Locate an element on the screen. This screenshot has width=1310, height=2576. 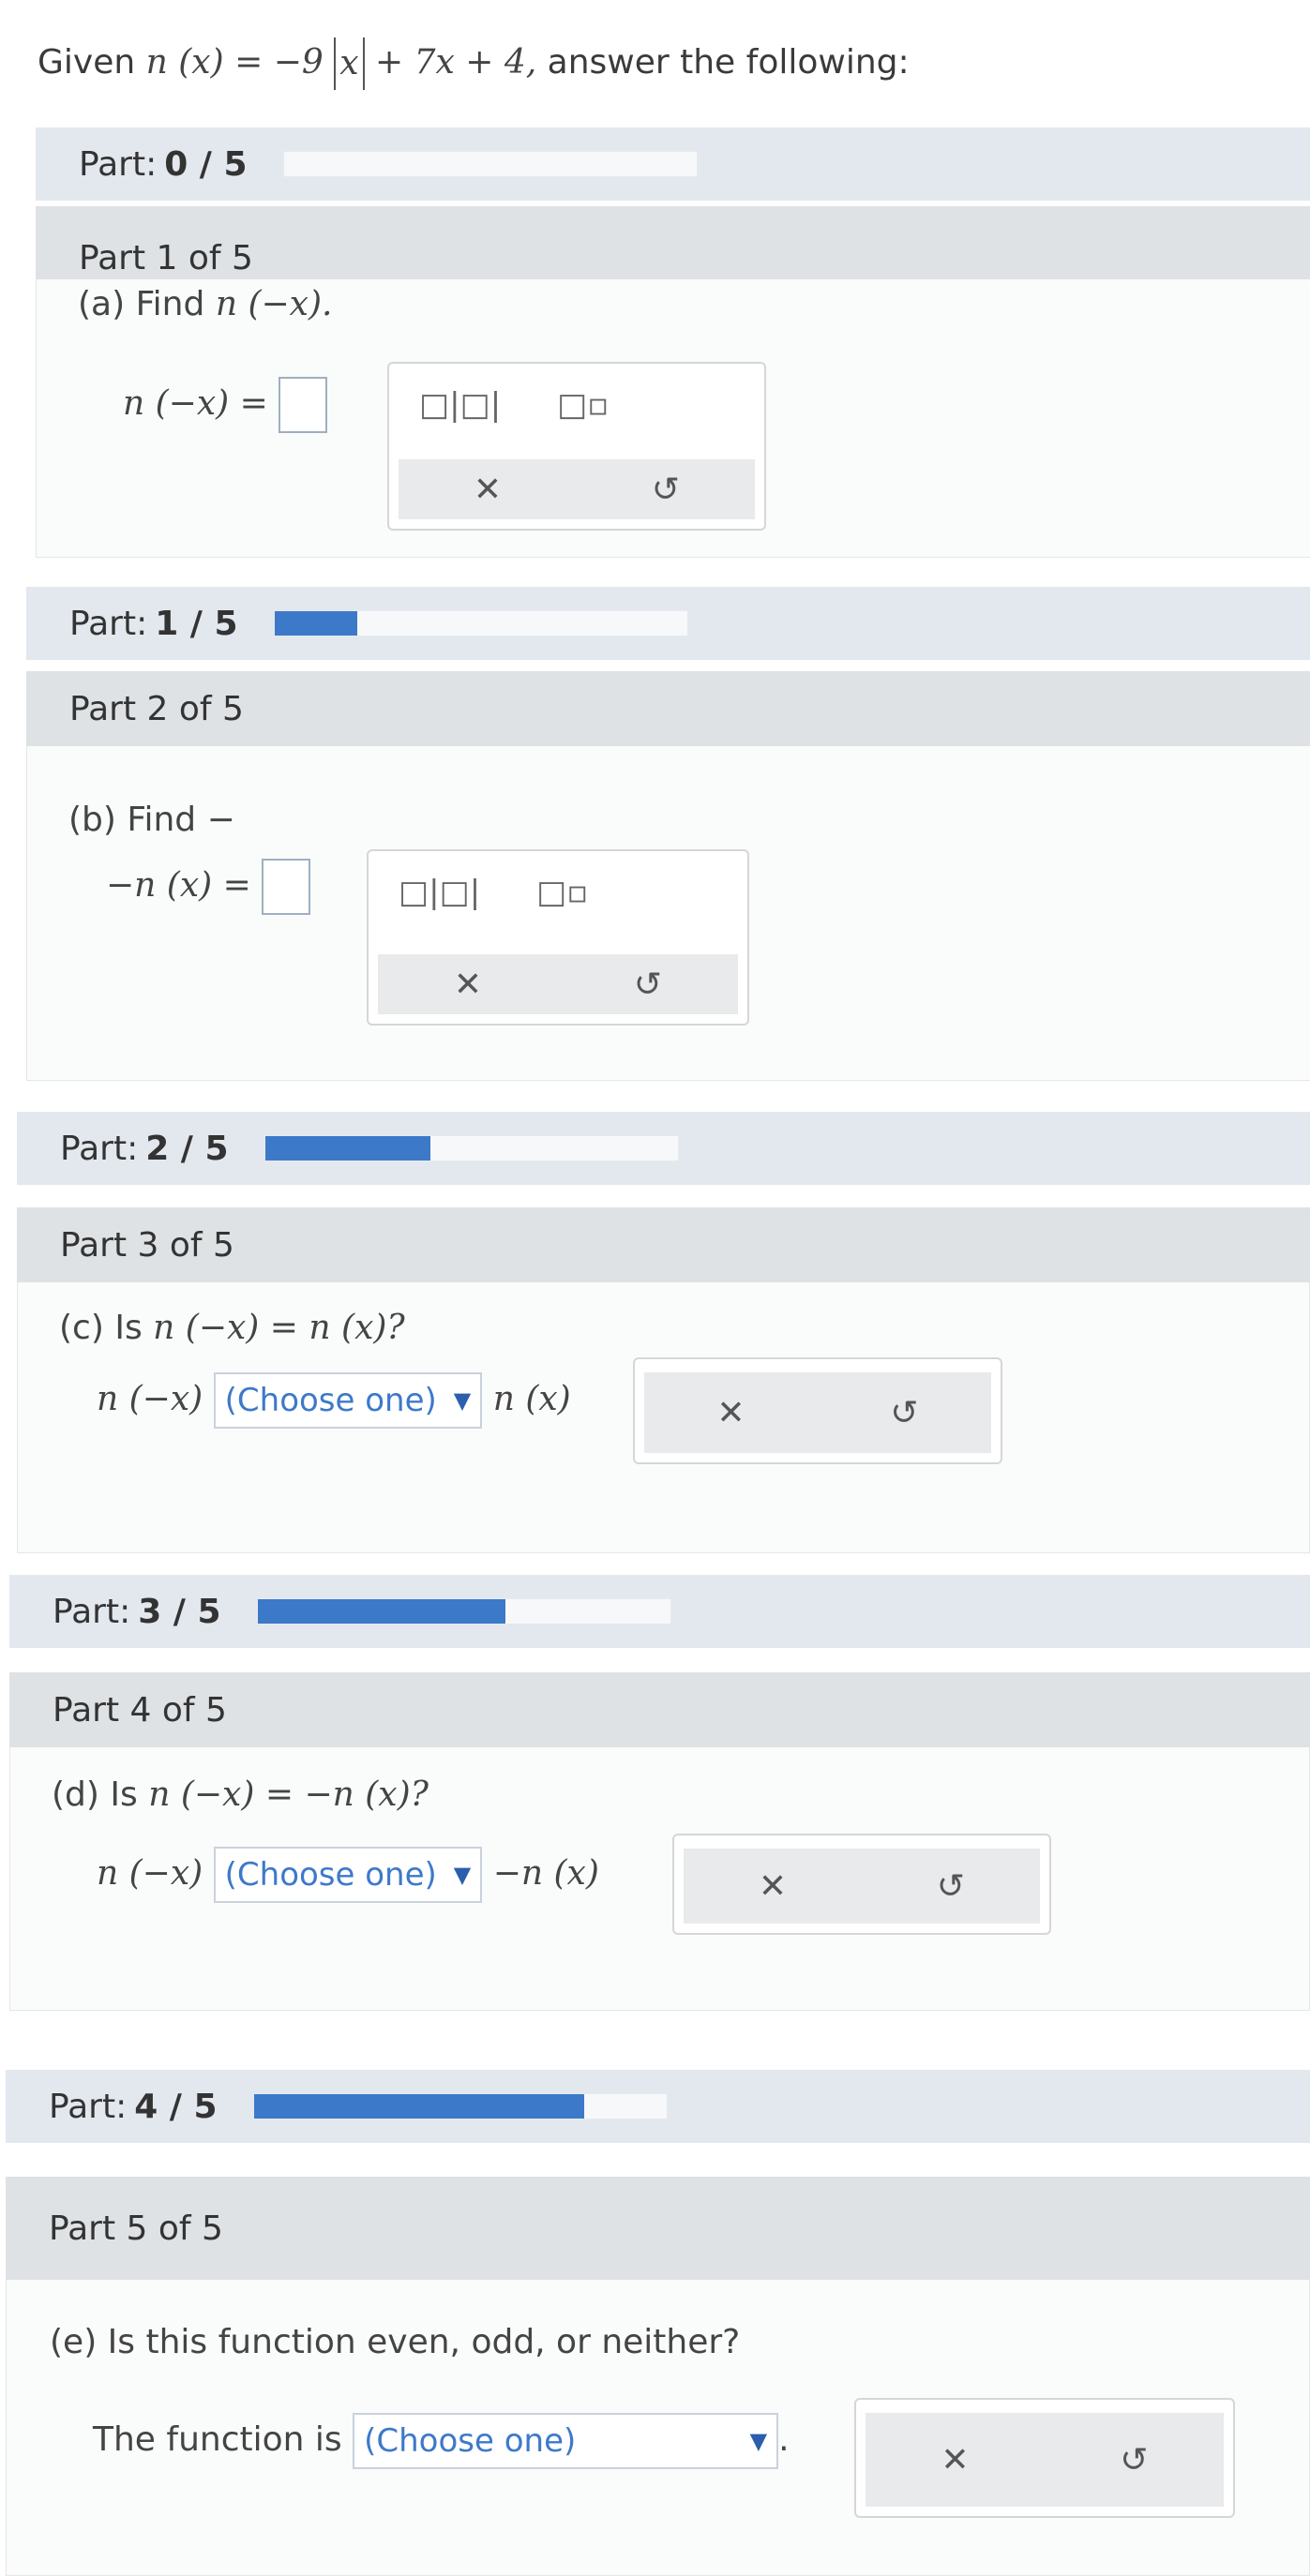
progress-value: 4 / 5 is located at coordinates (176, 2106).